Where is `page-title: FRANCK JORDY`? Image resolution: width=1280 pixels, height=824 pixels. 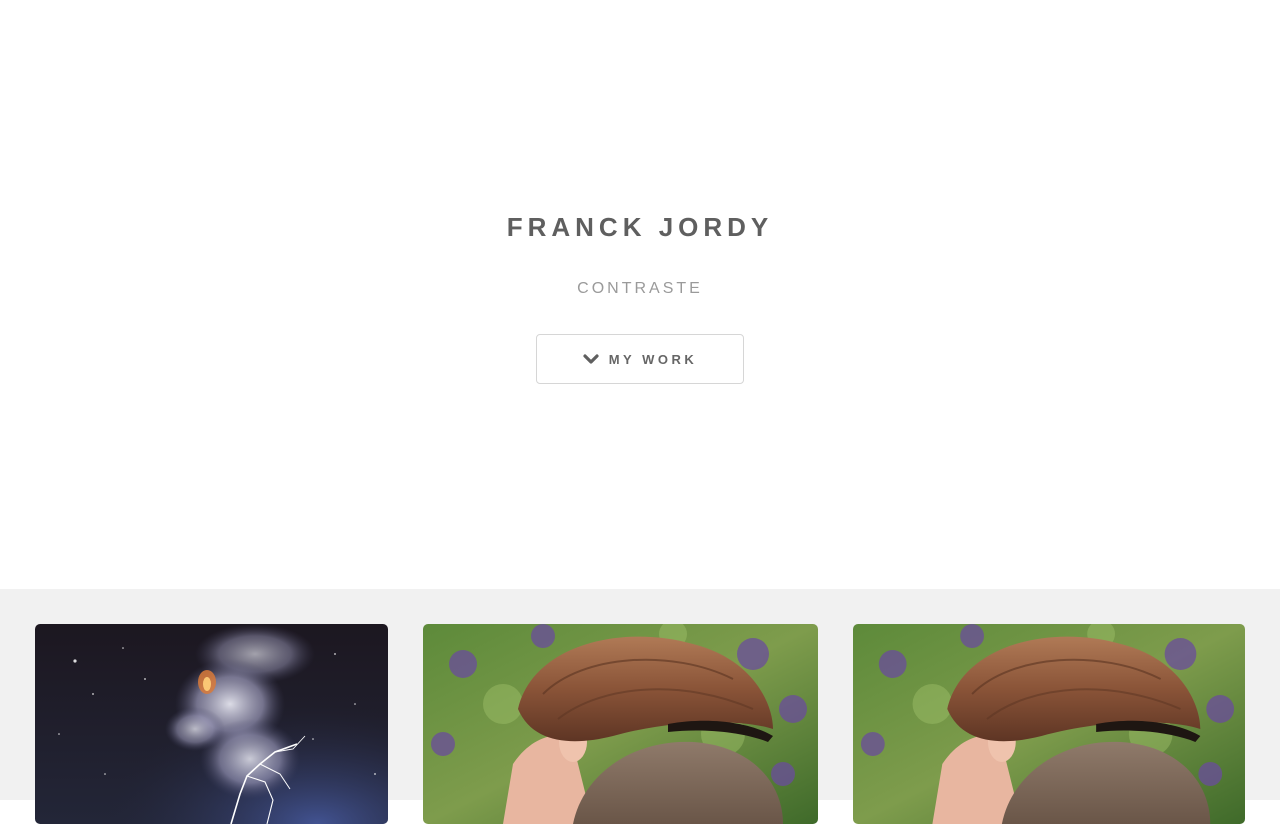 page-title: FRANCK JORDY is located at coordinates (640, 227).